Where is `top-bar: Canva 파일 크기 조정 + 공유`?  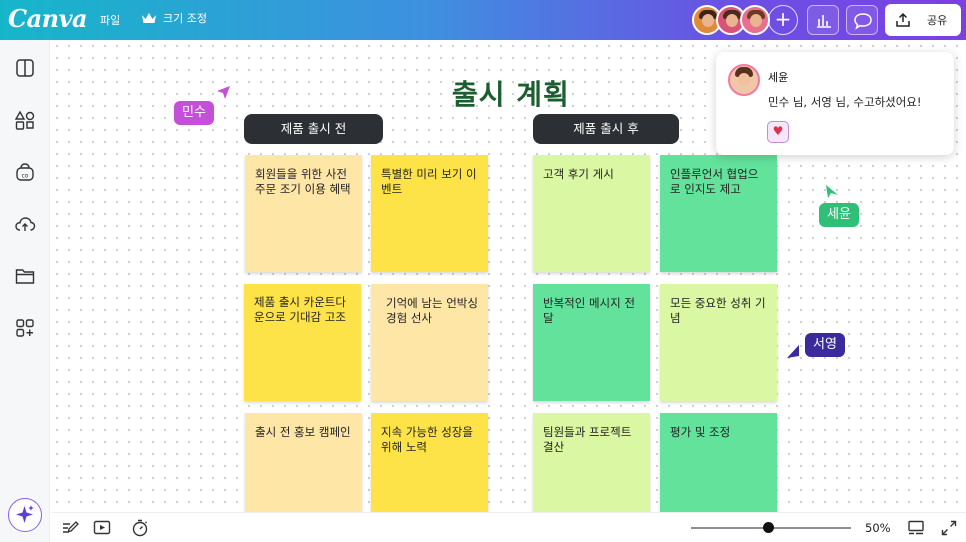
top-bar: Canva 파일 크기 조정 + 공유 is located at coordinates (483, 20).